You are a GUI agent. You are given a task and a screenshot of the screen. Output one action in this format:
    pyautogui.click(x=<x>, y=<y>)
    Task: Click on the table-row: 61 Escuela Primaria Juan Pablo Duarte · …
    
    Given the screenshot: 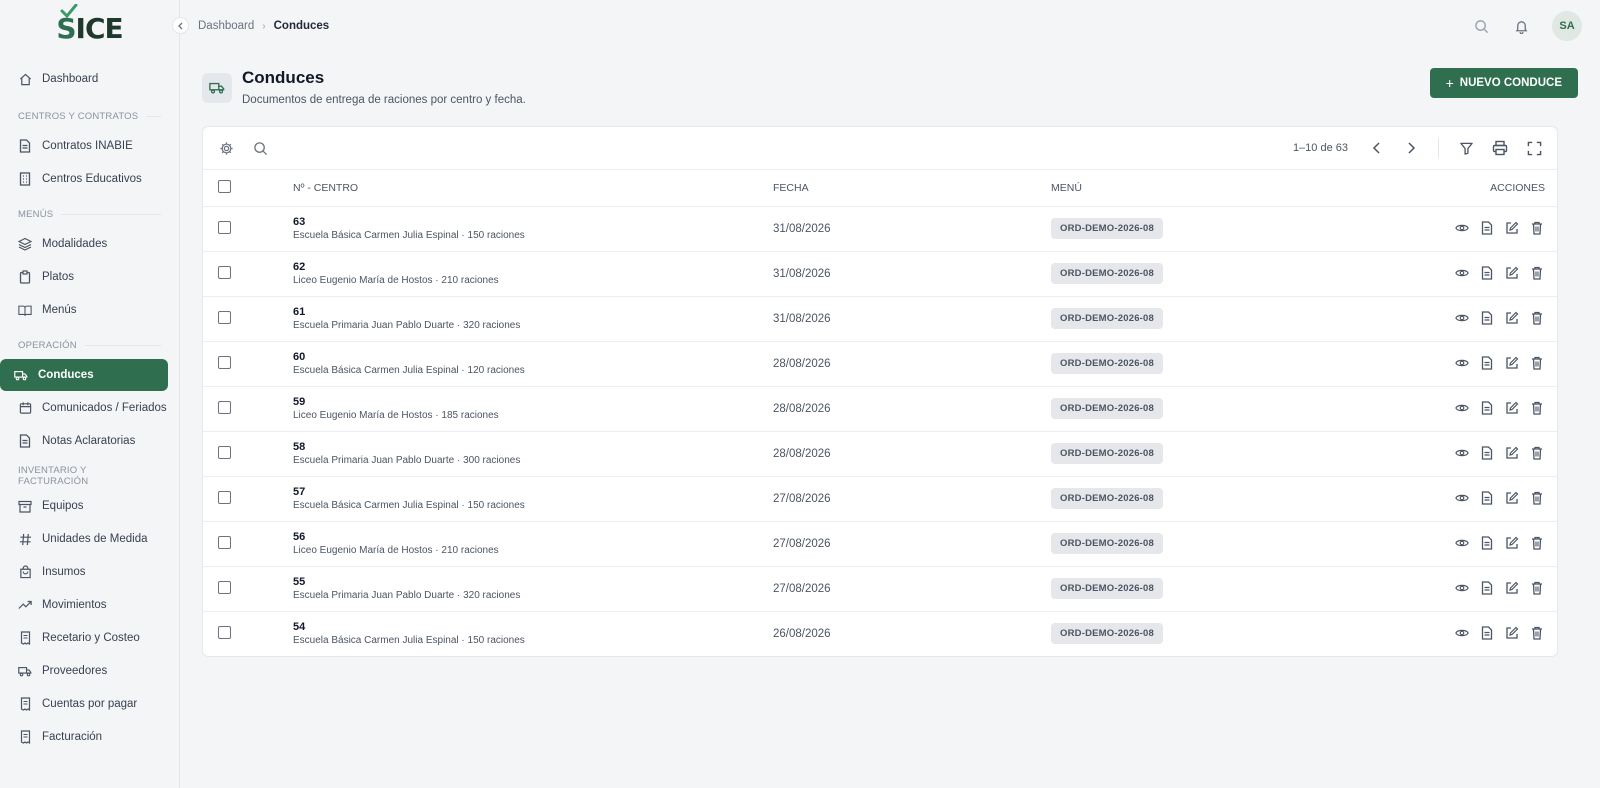 What is the action you would take?
    pyautogui.click(x=880, y=319)
    